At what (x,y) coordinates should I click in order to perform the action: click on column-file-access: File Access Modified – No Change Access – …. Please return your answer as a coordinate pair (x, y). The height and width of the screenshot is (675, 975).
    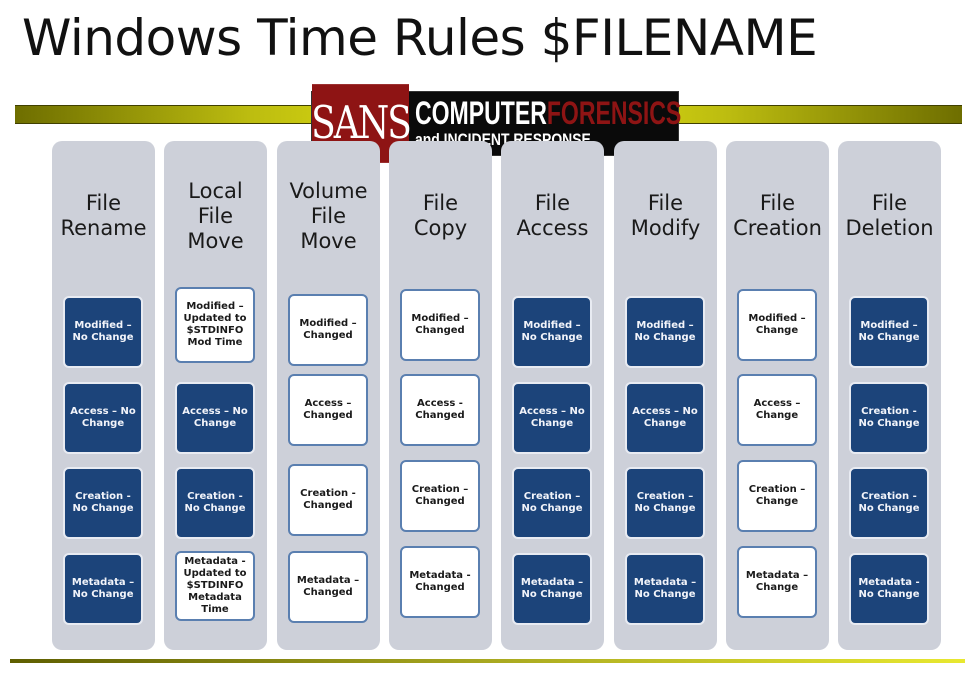
    Looking at the image, I should click on (552, 395).